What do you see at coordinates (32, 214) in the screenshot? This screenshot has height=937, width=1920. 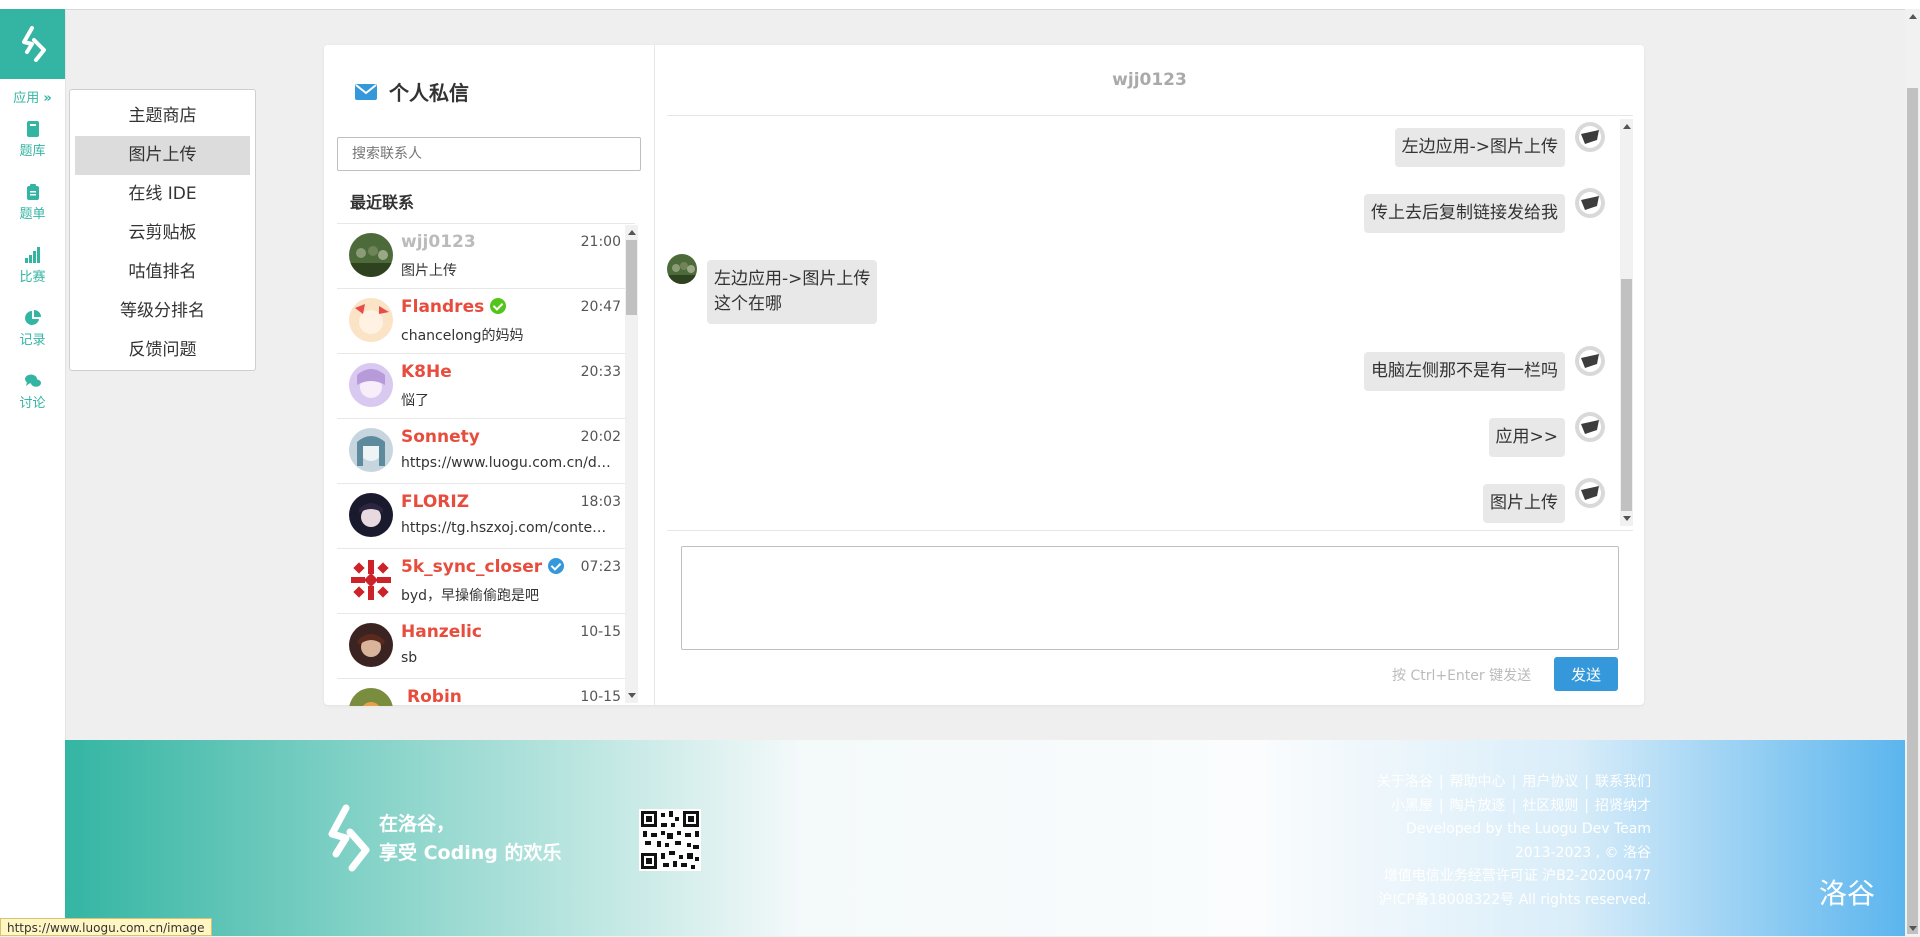 I see `nav-item-label: 题单` at bounding box center [32, 214].